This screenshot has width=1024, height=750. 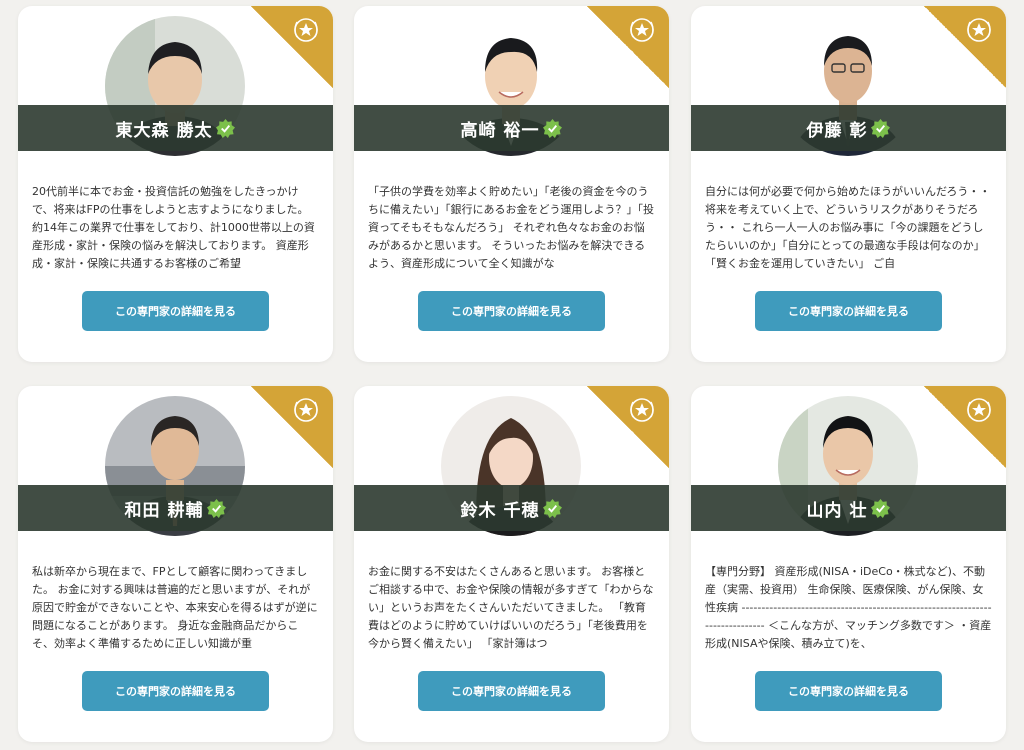 I want to click on expert-name: 高崎 裕一, so click(x=500, y=130).